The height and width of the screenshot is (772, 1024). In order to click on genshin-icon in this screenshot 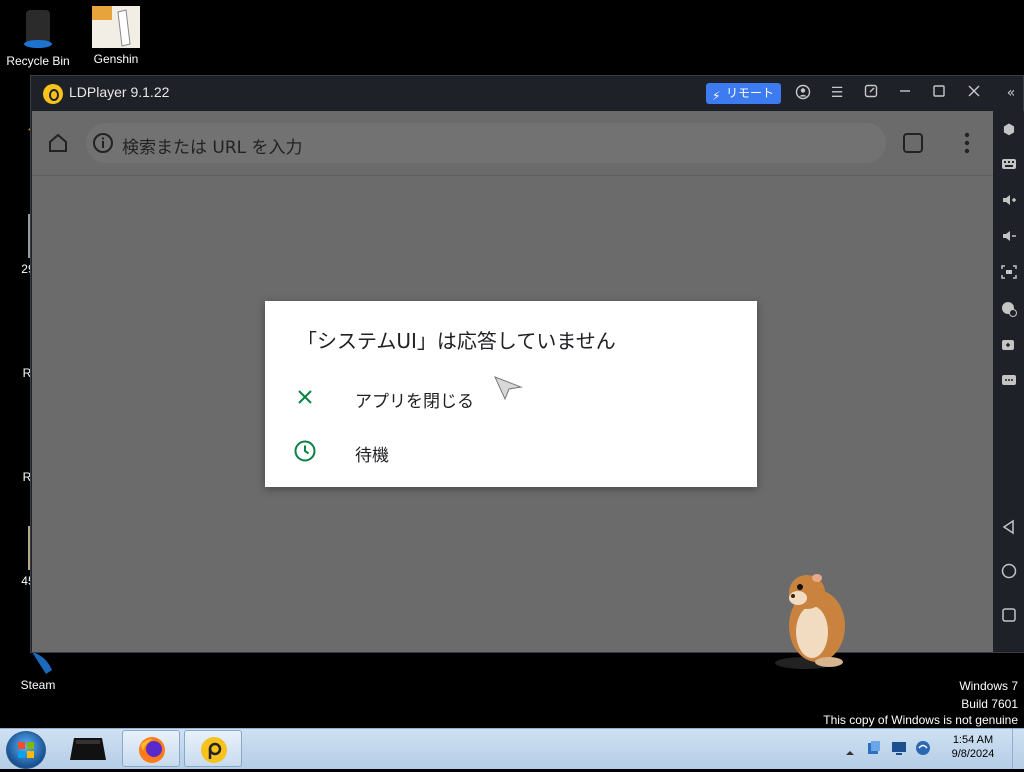, I will do `click(116, 27)`.